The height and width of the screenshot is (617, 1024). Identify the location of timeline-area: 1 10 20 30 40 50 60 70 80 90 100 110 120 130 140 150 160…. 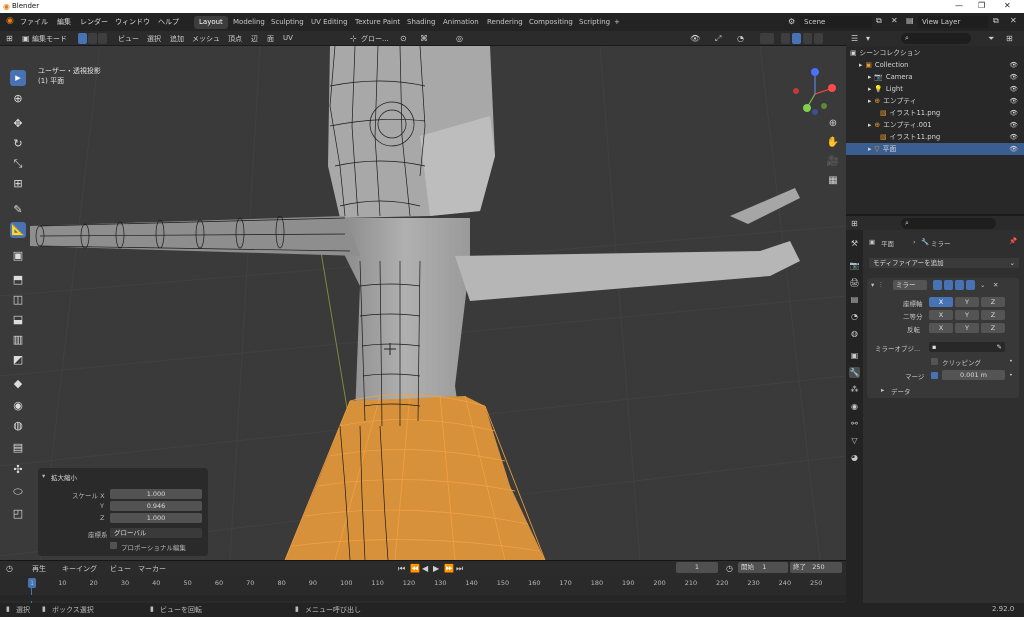
(423, 589).